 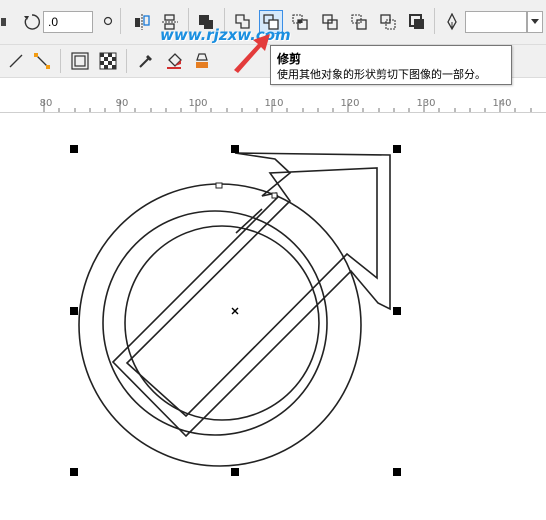 I want to click on selection-handle-bottom-left, so click(x=74, y=472).